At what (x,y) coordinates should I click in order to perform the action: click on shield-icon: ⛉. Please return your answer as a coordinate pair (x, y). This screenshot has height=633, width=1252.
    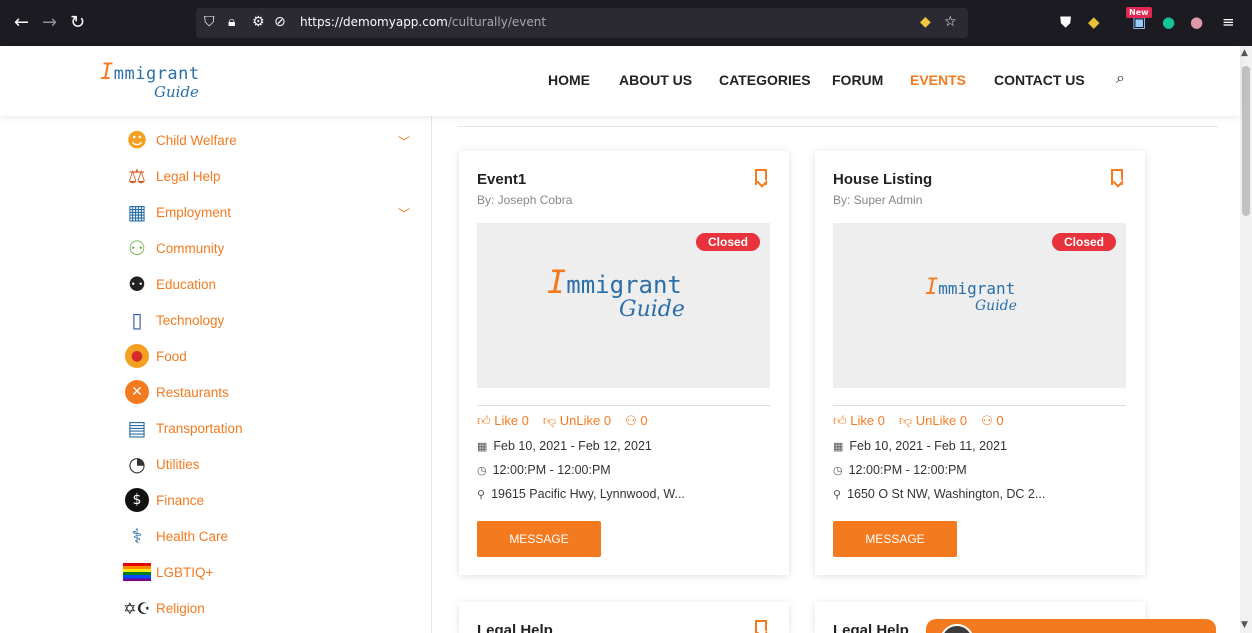
    Looking at the image, I should click on (209, 22).